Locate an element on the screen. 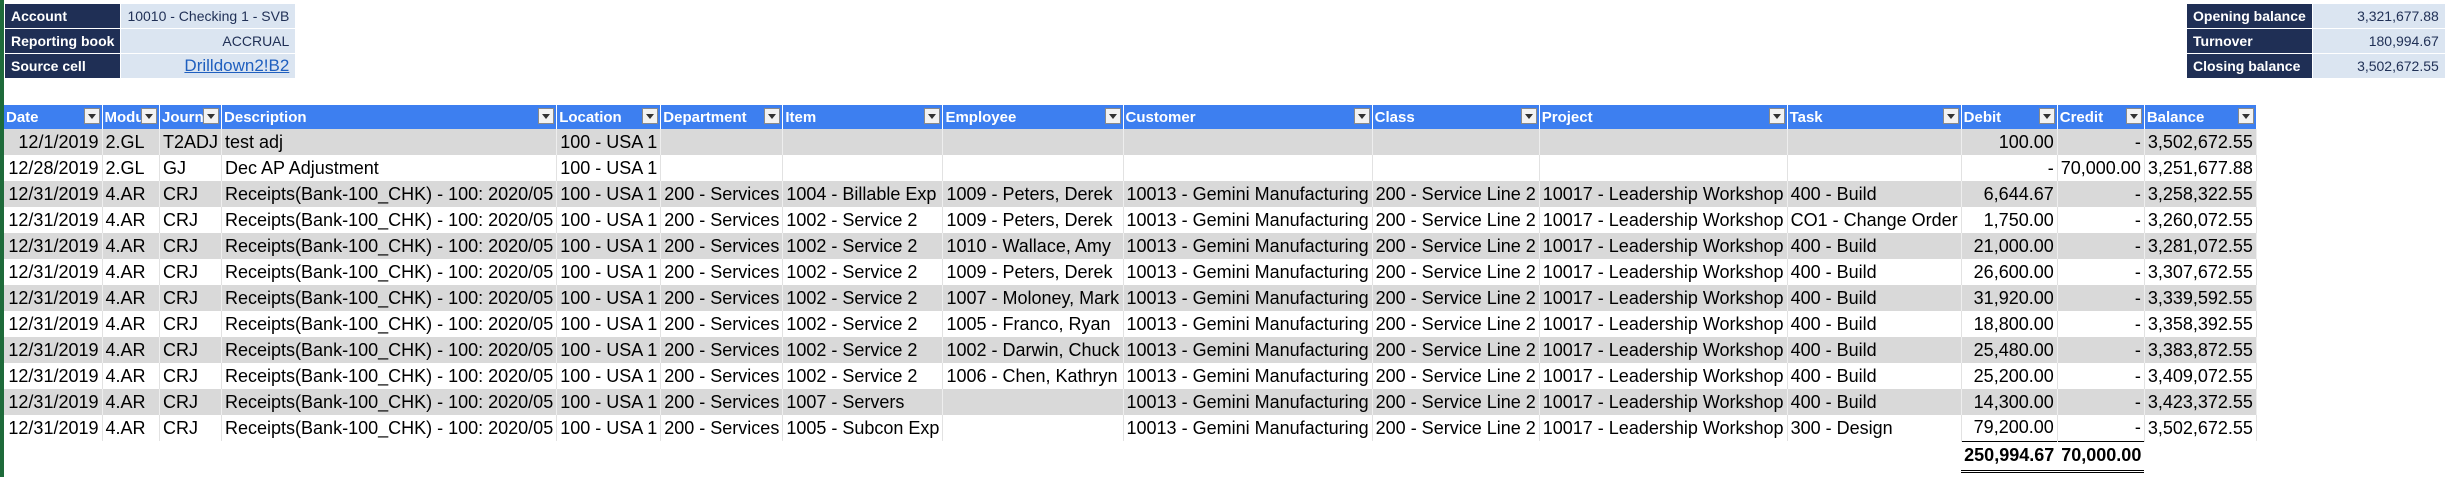 The image size is (2453, 477). cell-debit: 21,000.00 is located at coordinates (2009, 246).